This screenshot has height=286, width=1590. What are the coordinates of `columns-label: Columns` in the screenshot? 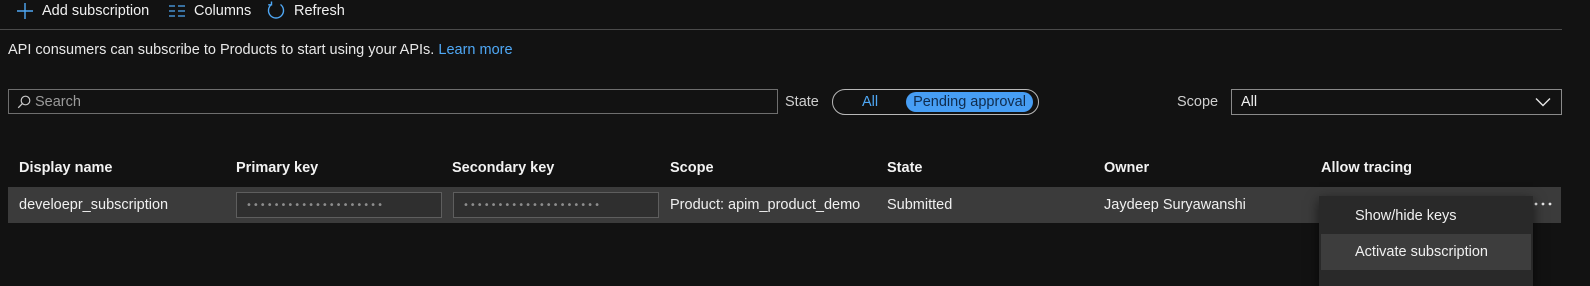 It's located at (223, 11).